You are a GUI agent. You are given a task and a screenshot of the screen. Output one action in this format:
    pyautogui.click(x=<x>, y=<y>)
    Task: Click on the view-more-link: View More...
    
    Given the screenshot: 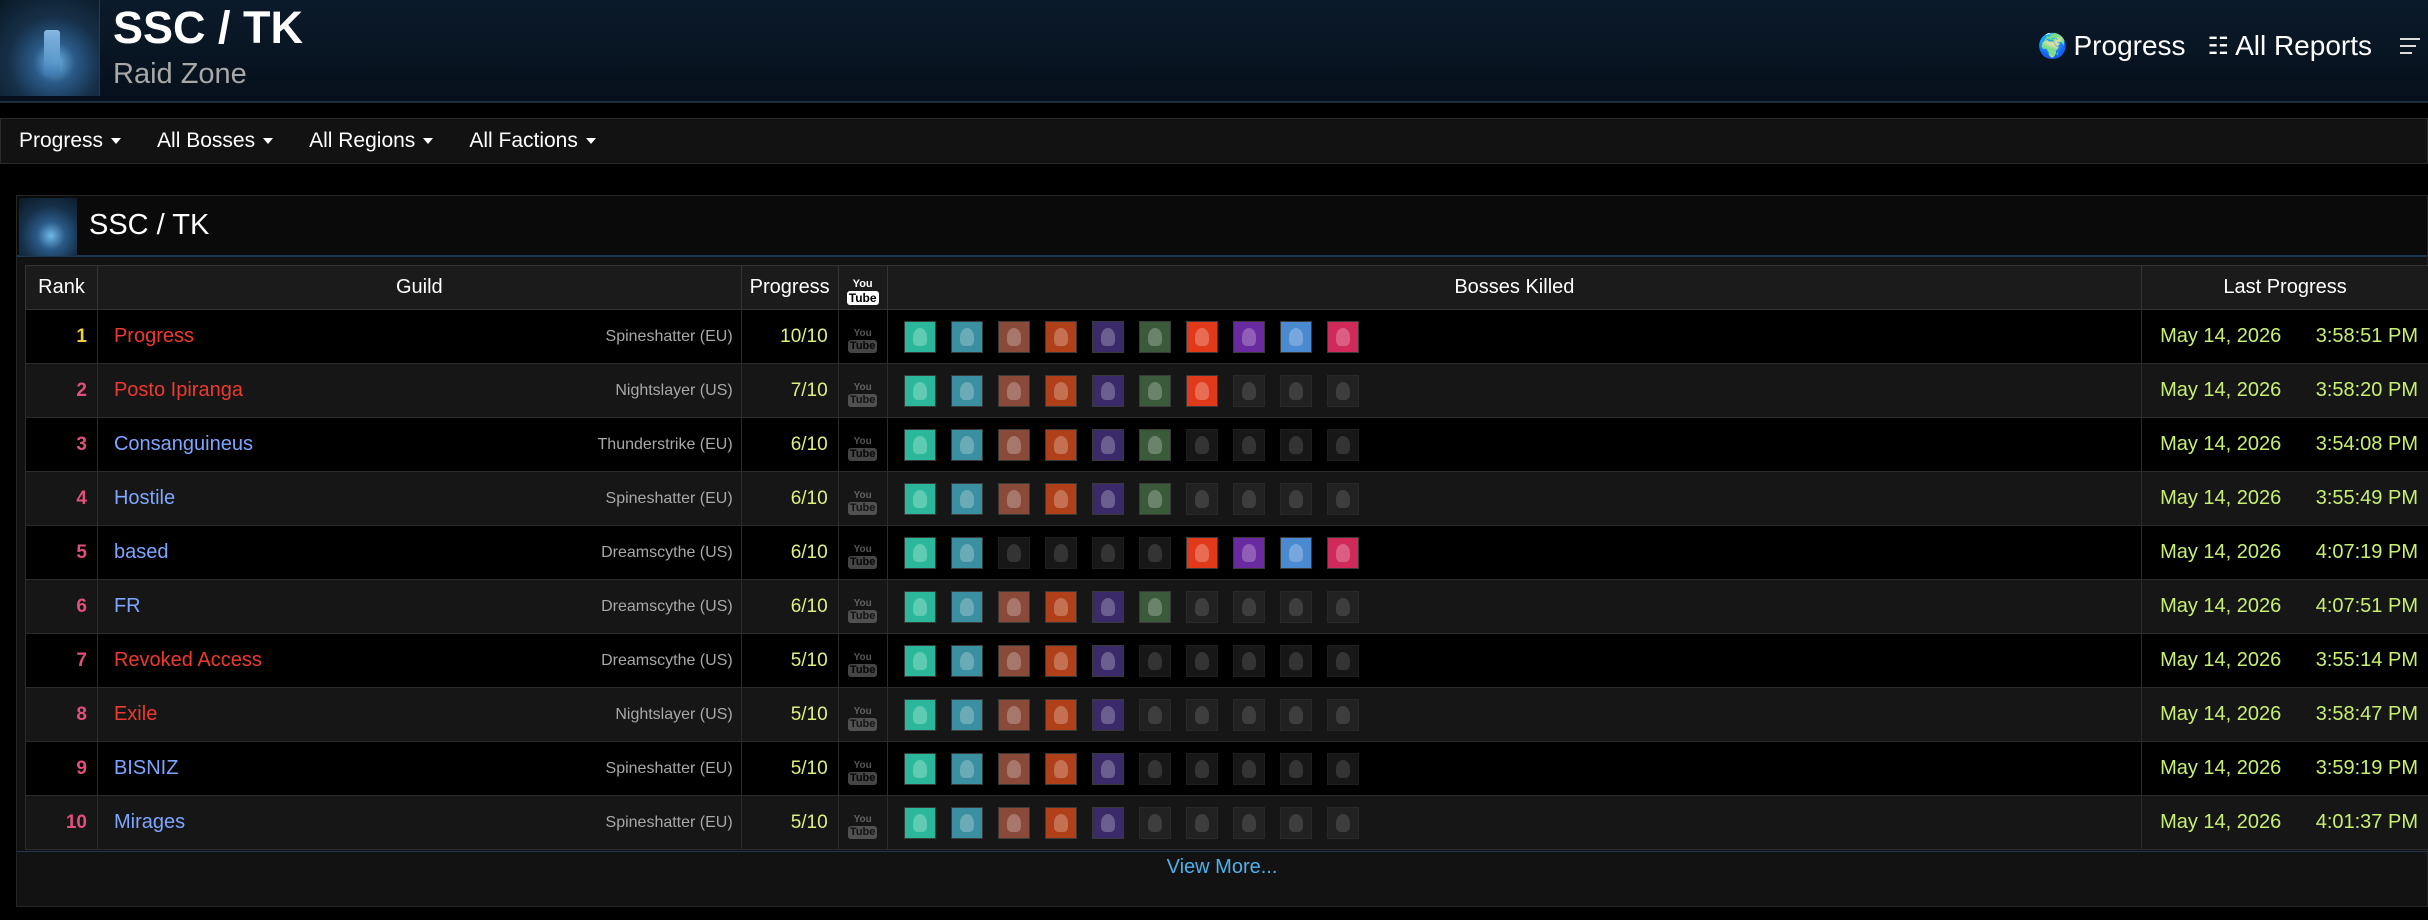 What is the action you would take?
    pyautogui.click(x=1222, y=867)
    